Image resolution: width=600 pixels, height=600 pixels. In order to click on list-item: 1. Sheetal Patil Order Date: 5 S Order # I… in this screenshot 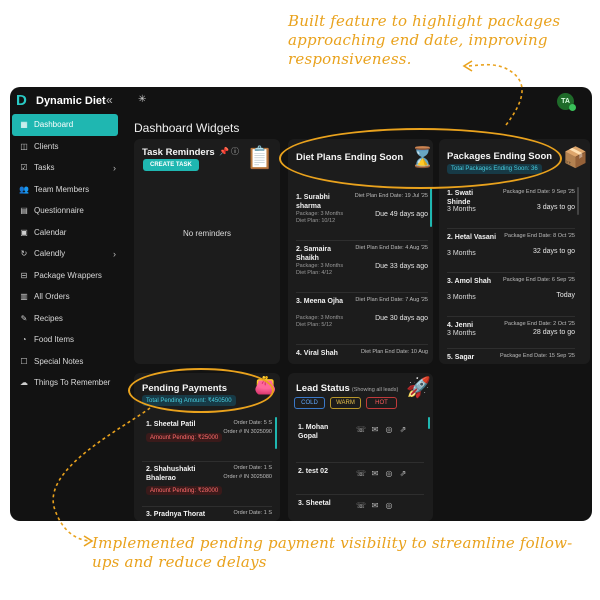, I will do `click(207, 439)`.